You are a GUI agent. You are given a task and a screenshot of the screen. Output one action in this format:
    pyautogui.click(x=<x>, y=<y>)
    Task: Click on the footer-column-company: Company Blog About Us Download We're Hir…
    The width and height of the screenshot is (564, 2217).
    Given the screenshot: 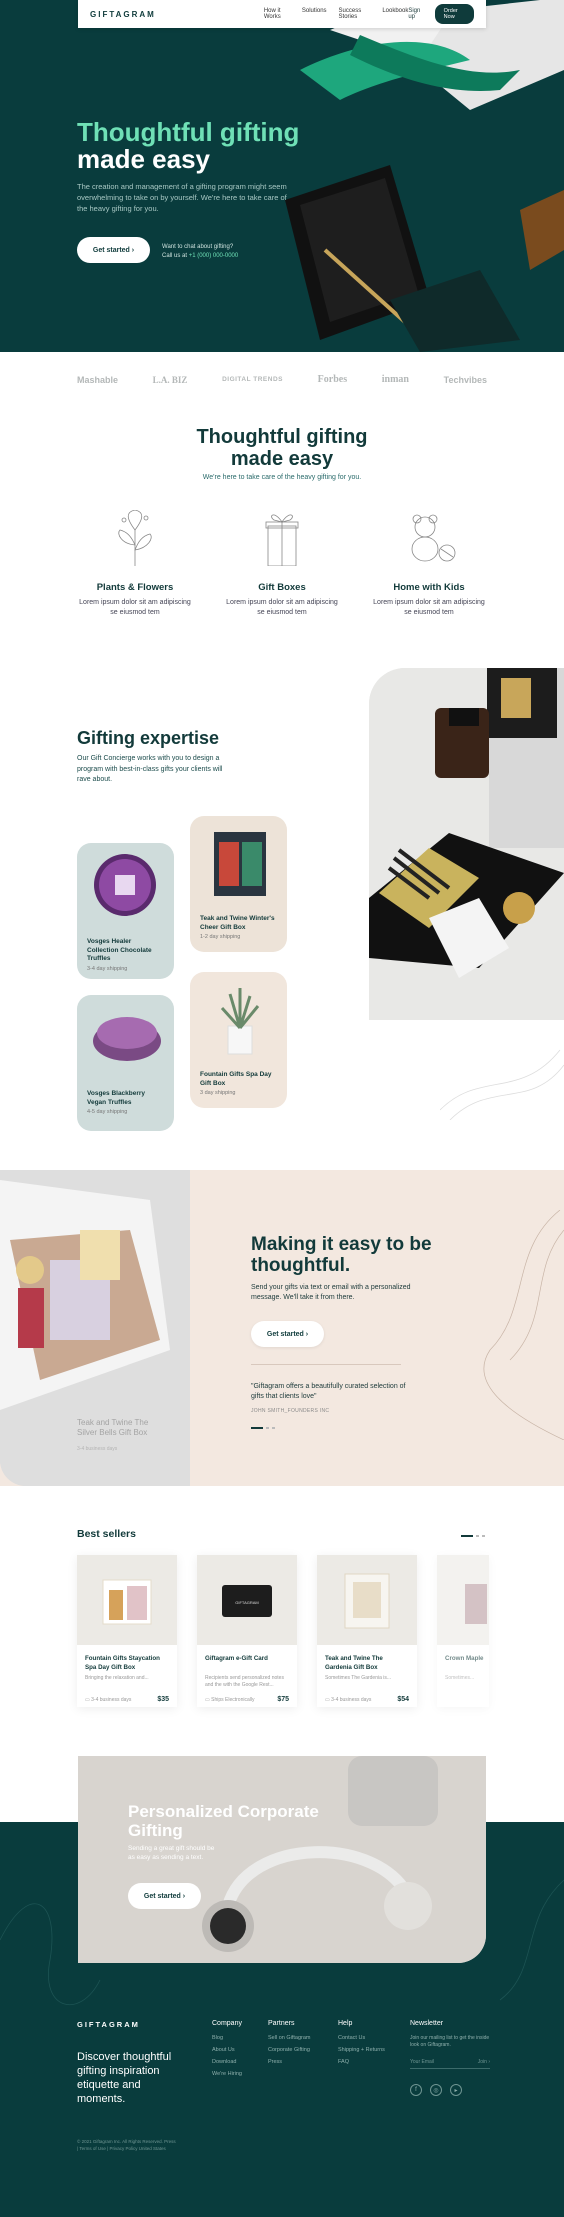 What is the action you would take?
    pyautogui.click(x=227, y=2048)
    